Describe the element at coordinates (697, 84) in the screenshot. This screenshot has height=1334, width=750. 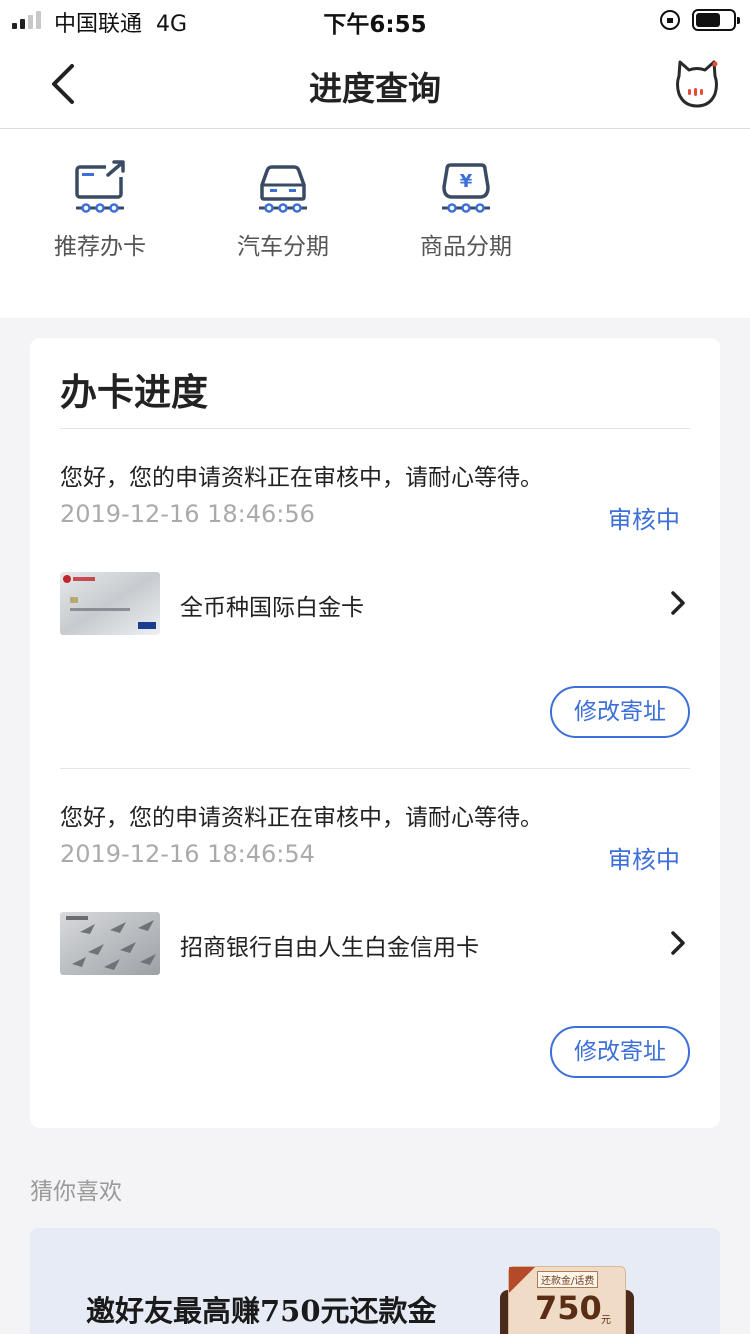
I see `cat-mascot-icon` at that location.